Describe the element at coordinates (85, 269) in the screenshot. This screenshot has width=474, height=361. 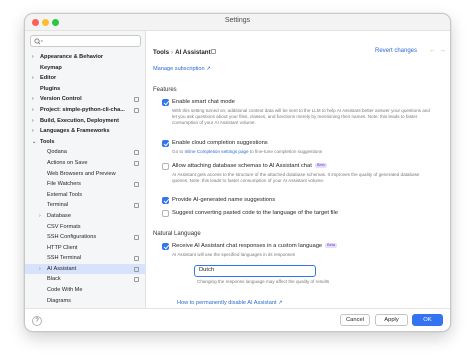
I see `sidebar-item-ai-assistant: › AI Assistant` at that location.